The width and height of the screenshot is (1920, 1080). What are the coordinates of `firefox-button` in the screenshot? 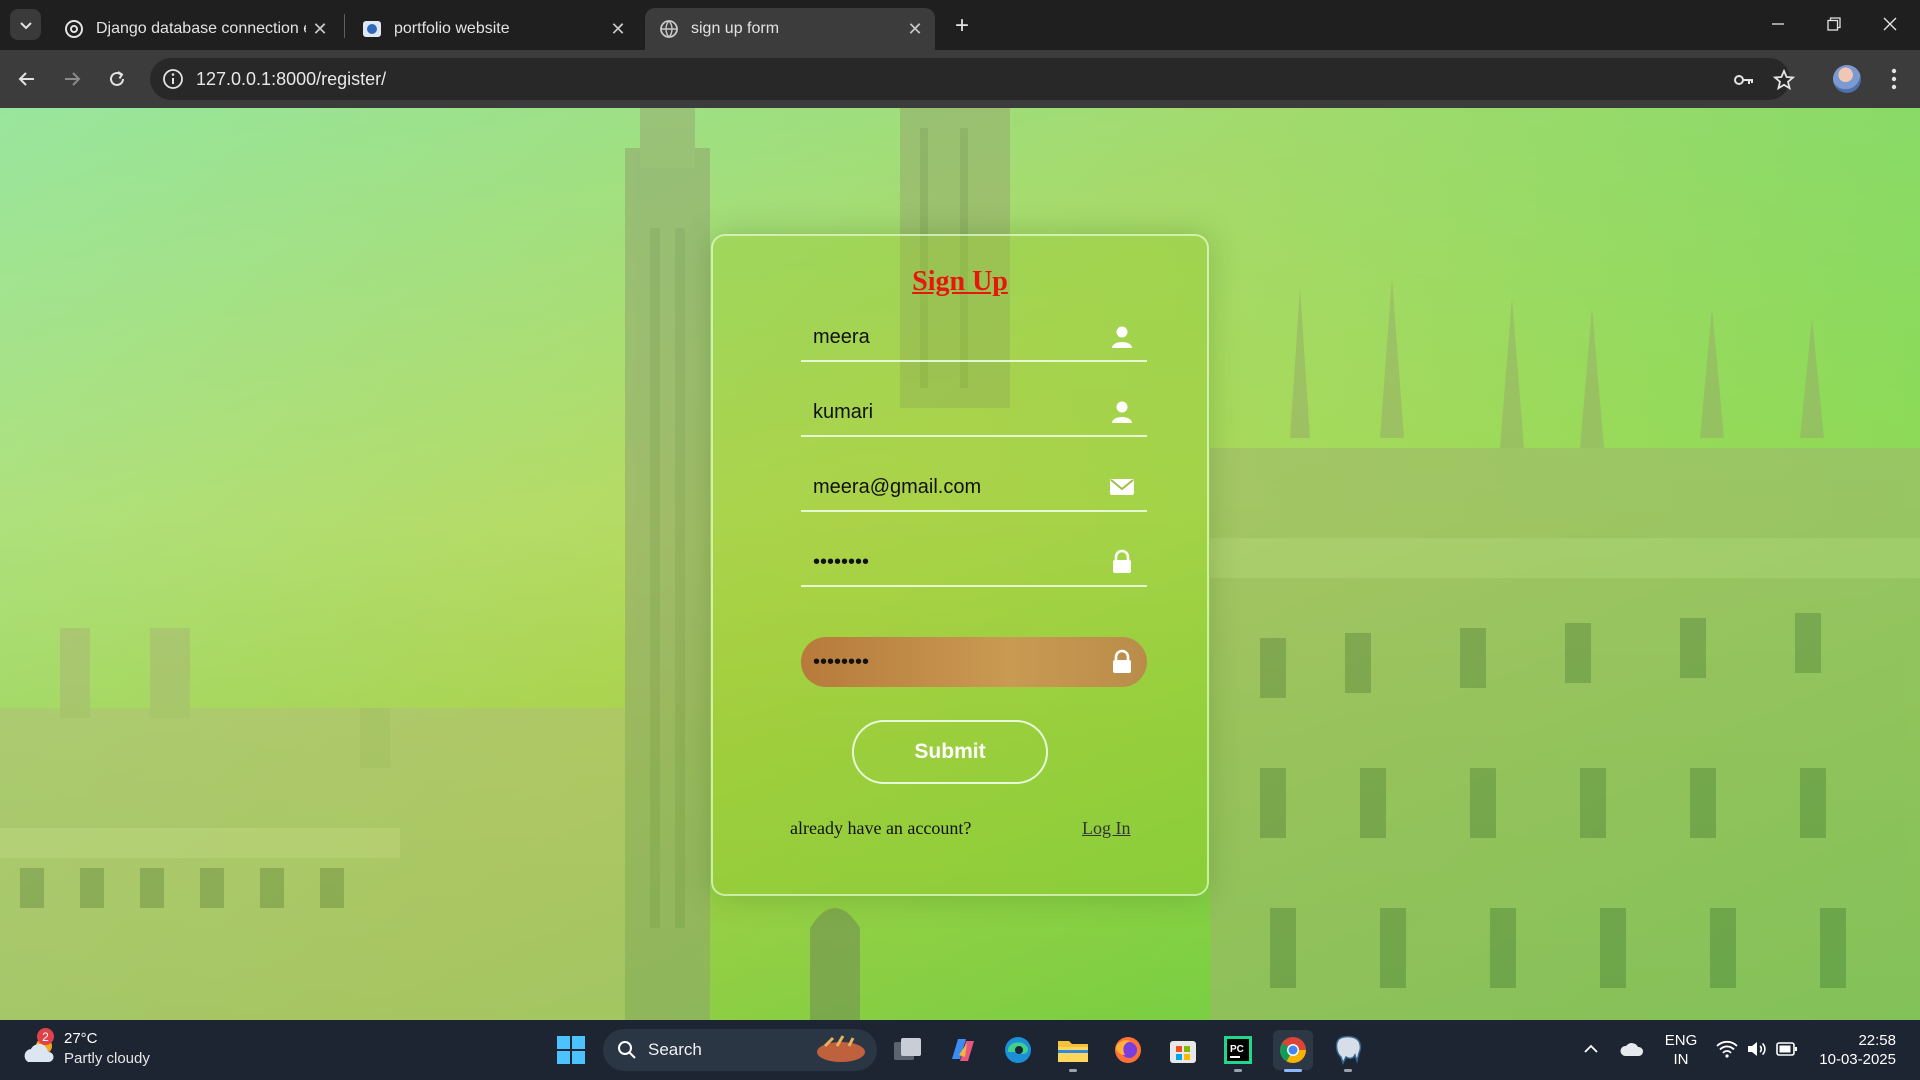 It's located at (1128, 1050).